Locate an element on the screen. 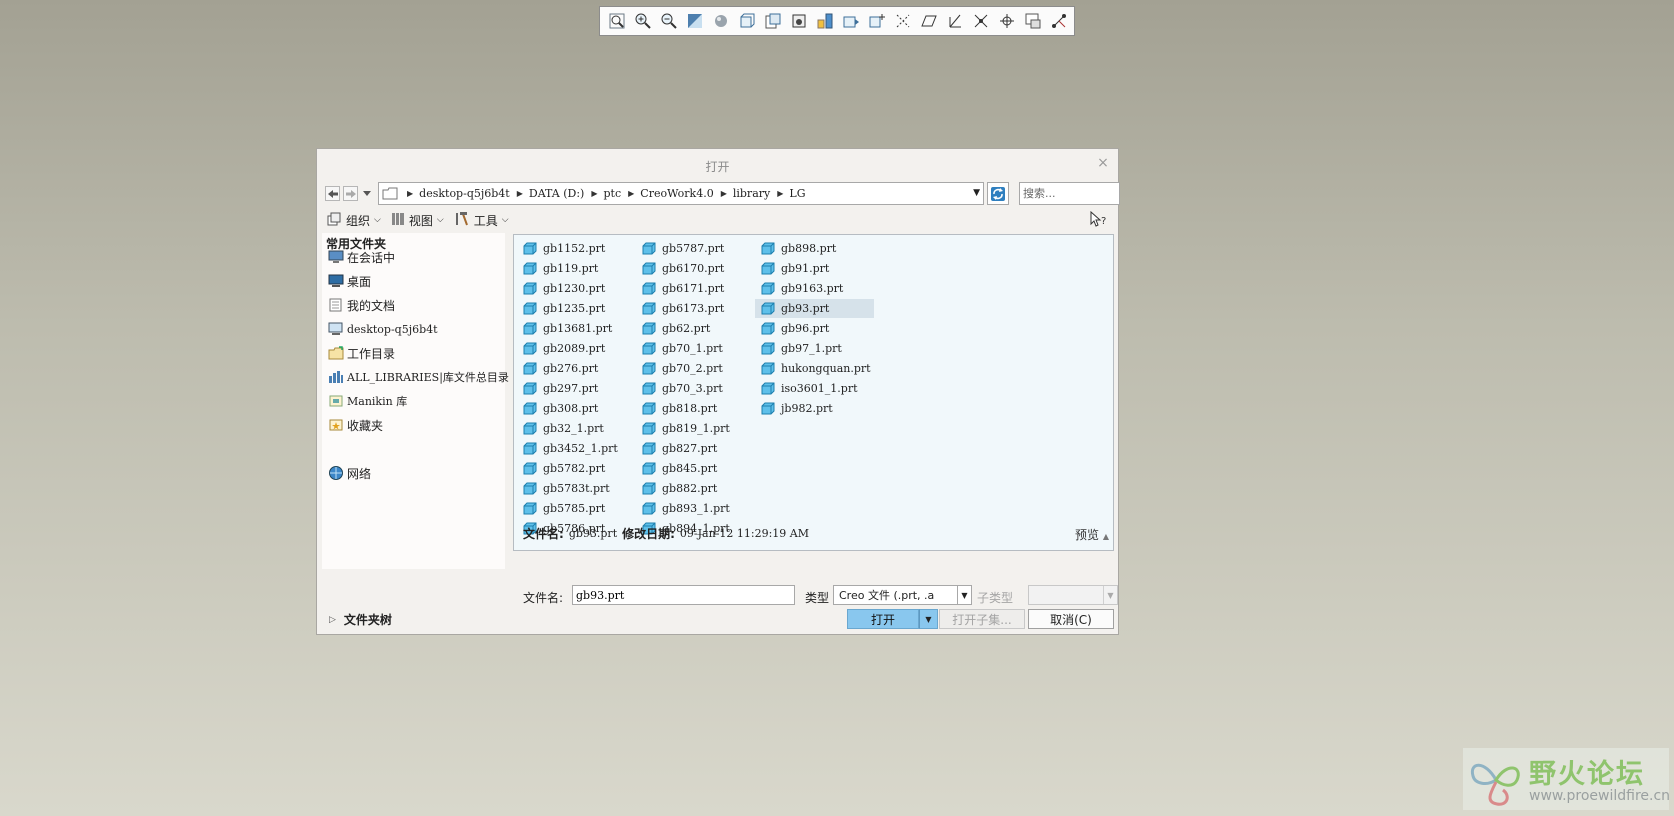 The width and height of the screenshot is (1674, 816). file-item: gb827.prt is located at coordinates (695, 448).